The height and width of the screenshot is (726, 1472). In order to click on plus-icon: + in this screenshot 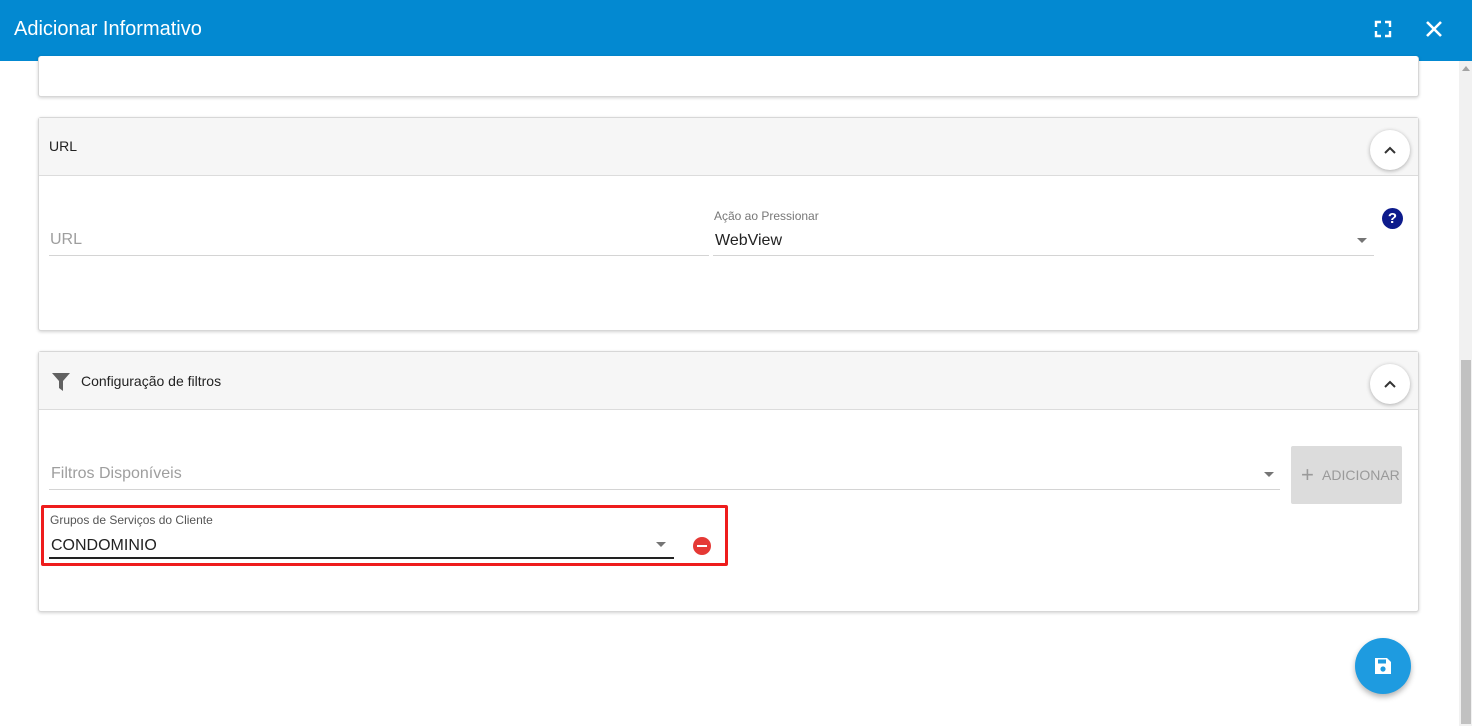, I will do `click(1307, 474)`.